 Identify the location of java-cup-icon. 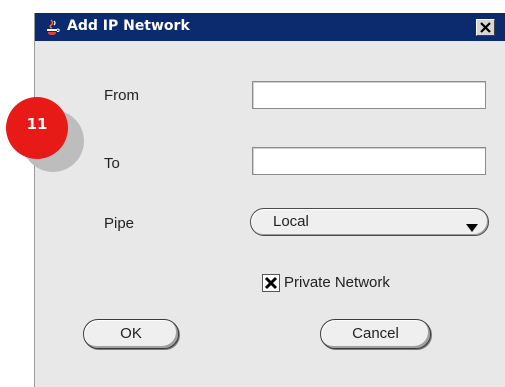
(52, 27).